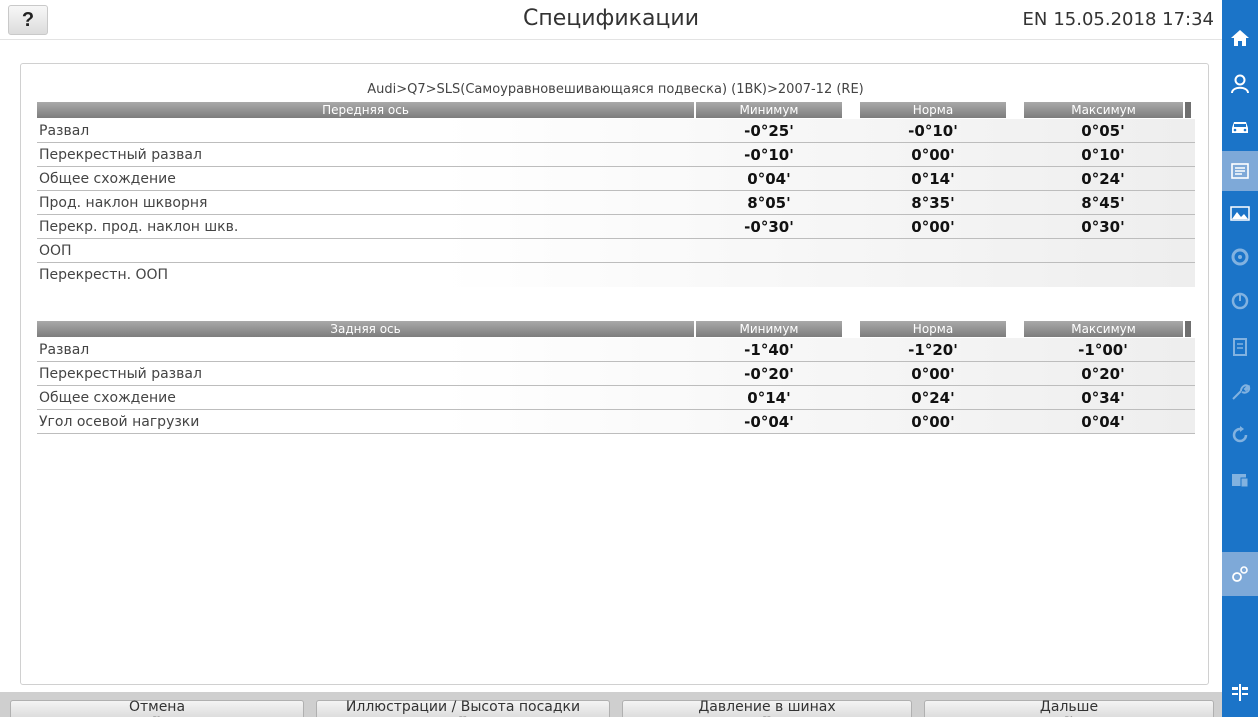  Describe the element at coordinates (1240, 213) in the screenshot. I see `images-icon` at that location.